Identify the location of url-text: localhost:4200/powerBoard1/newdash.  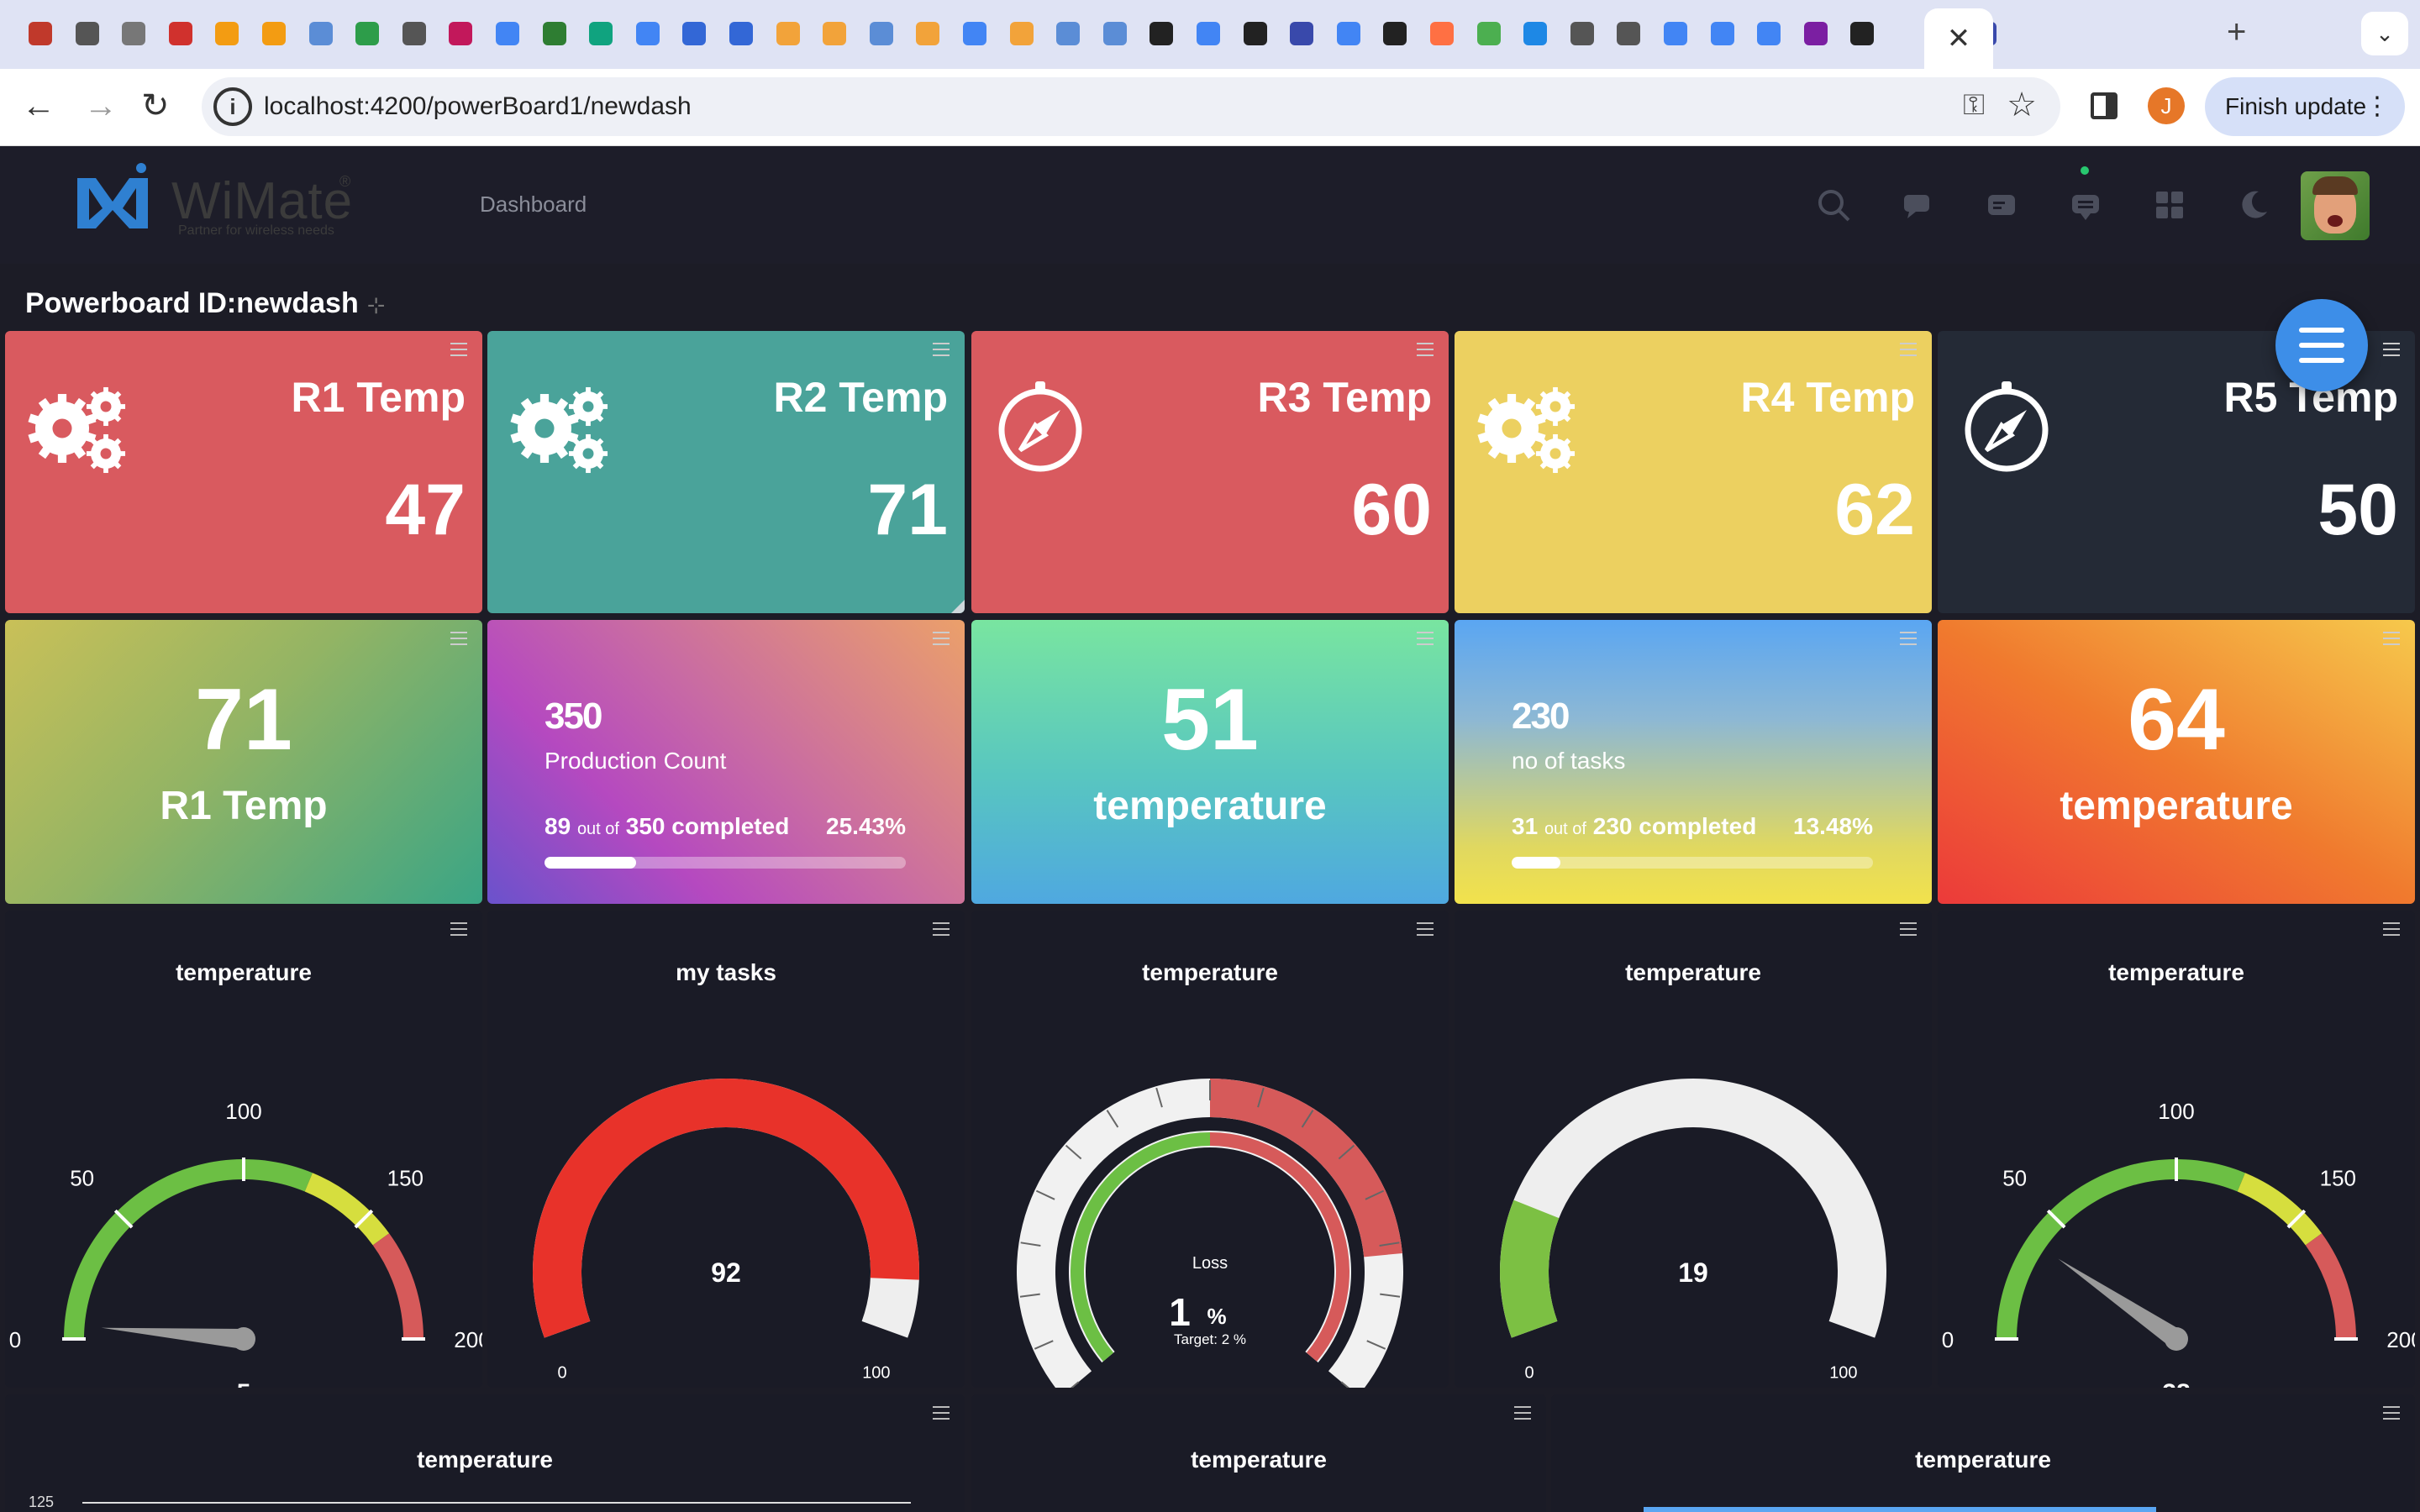
(478, 106).